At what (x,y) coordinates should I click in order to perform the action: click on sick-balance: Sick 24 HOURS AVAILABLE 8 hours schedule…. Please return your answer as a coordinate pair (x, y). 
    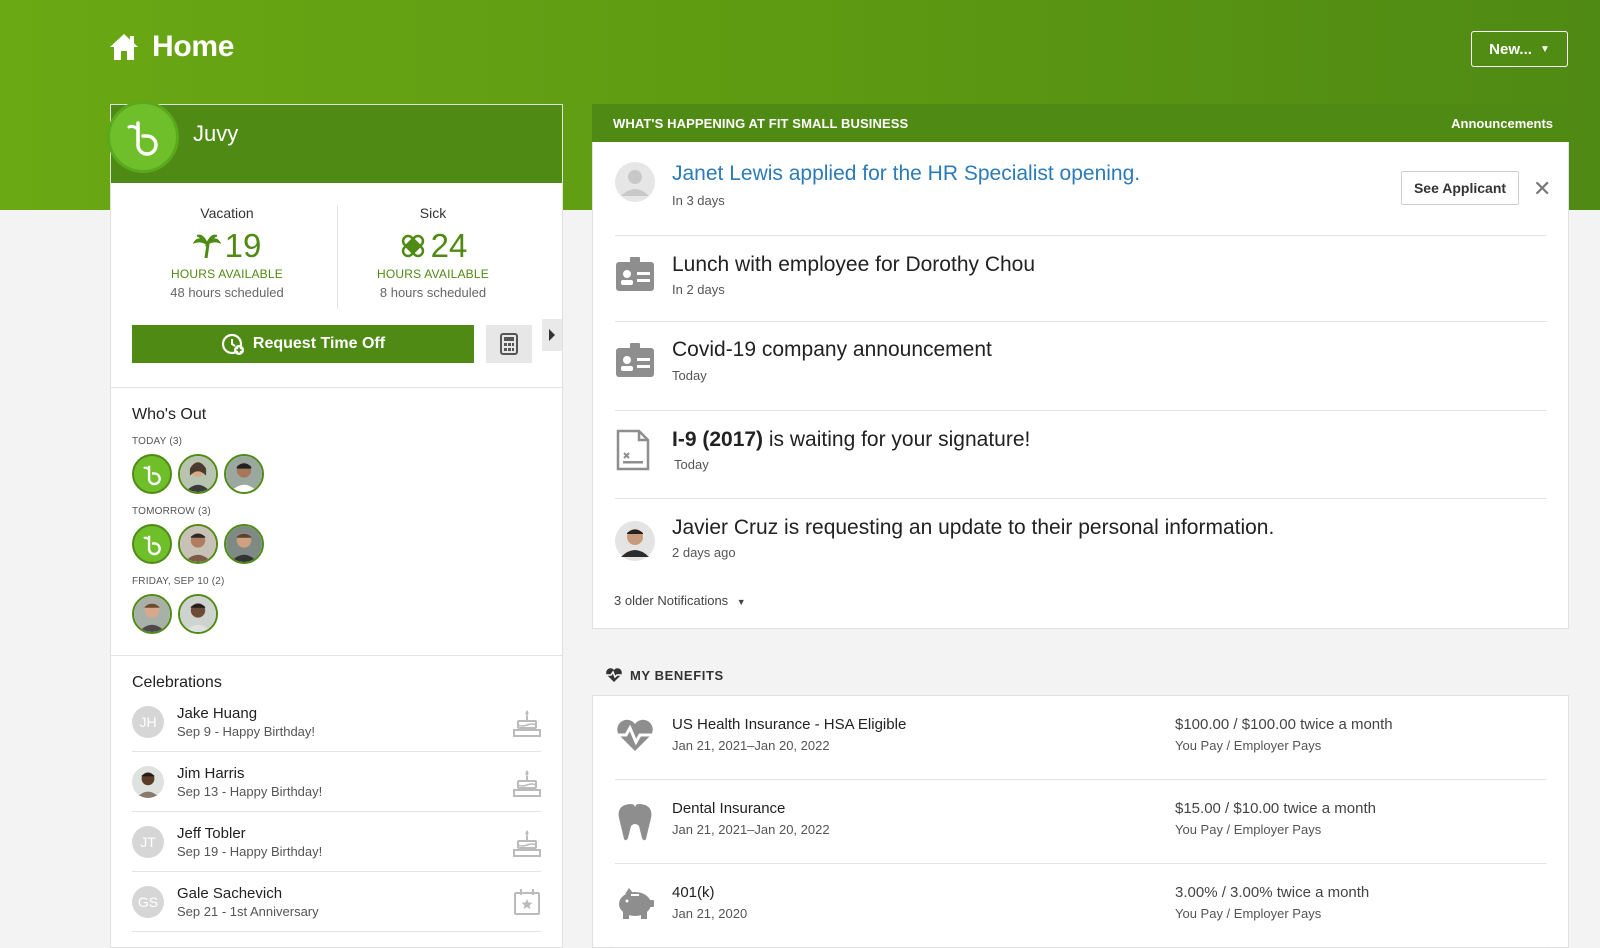
    Looking at the image, I should click on (433, 252).